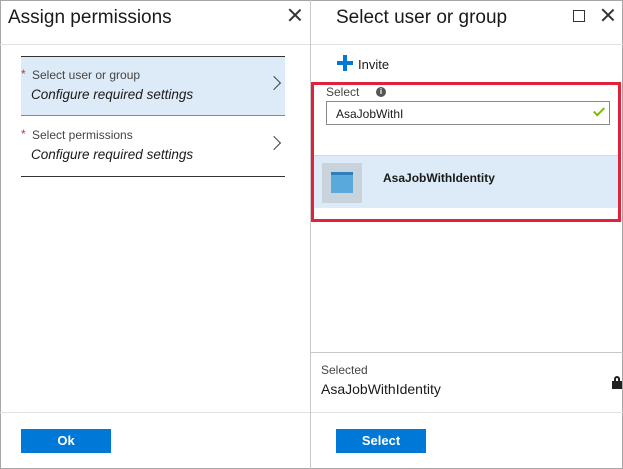  Describe the element at coordinates (66, 441) in the screenshot. I see `ok-button: Ok` at that location.